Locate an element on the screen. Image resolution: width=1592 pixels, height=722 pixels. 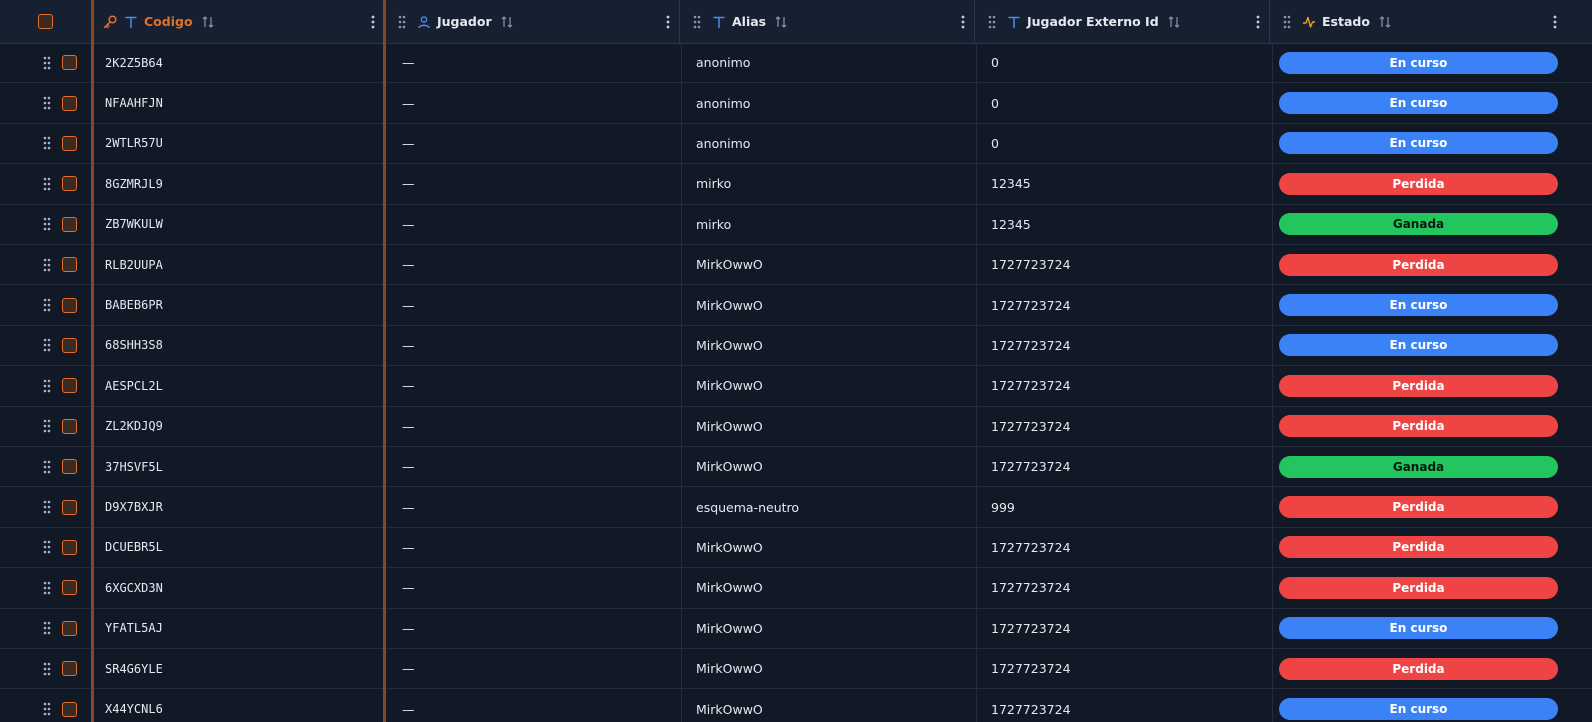
column-header-alias: Alias is located at coordinates (827, 21).